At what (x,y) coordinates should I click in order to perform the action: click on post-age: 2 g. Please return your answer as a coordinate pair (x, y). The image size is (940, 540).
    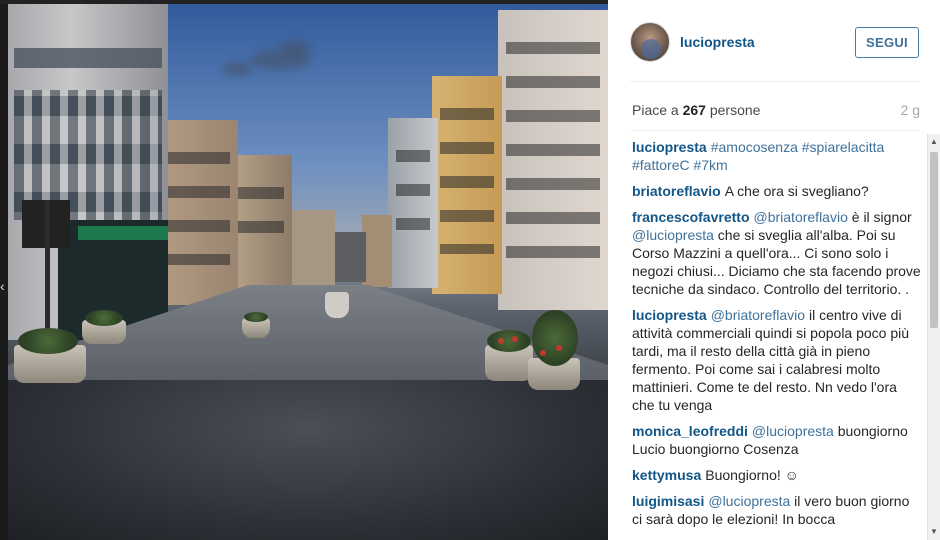
    Looking at the image, I should click on (910, 110).